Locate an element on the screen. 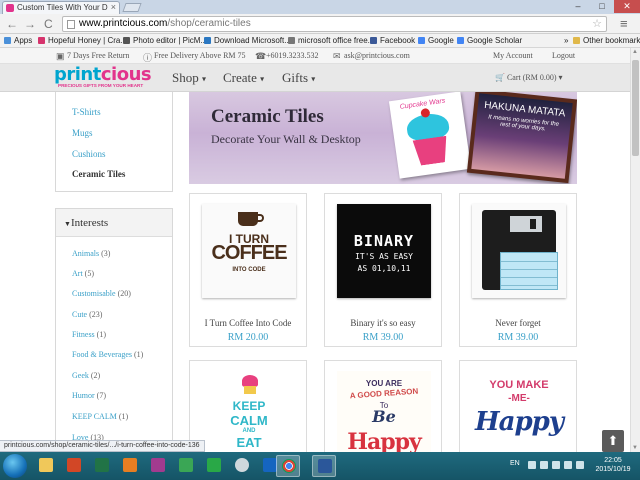 The height and width of the screenshot is (480, 640). interests-header: ▼Interests is located at coordinates (114, 223).